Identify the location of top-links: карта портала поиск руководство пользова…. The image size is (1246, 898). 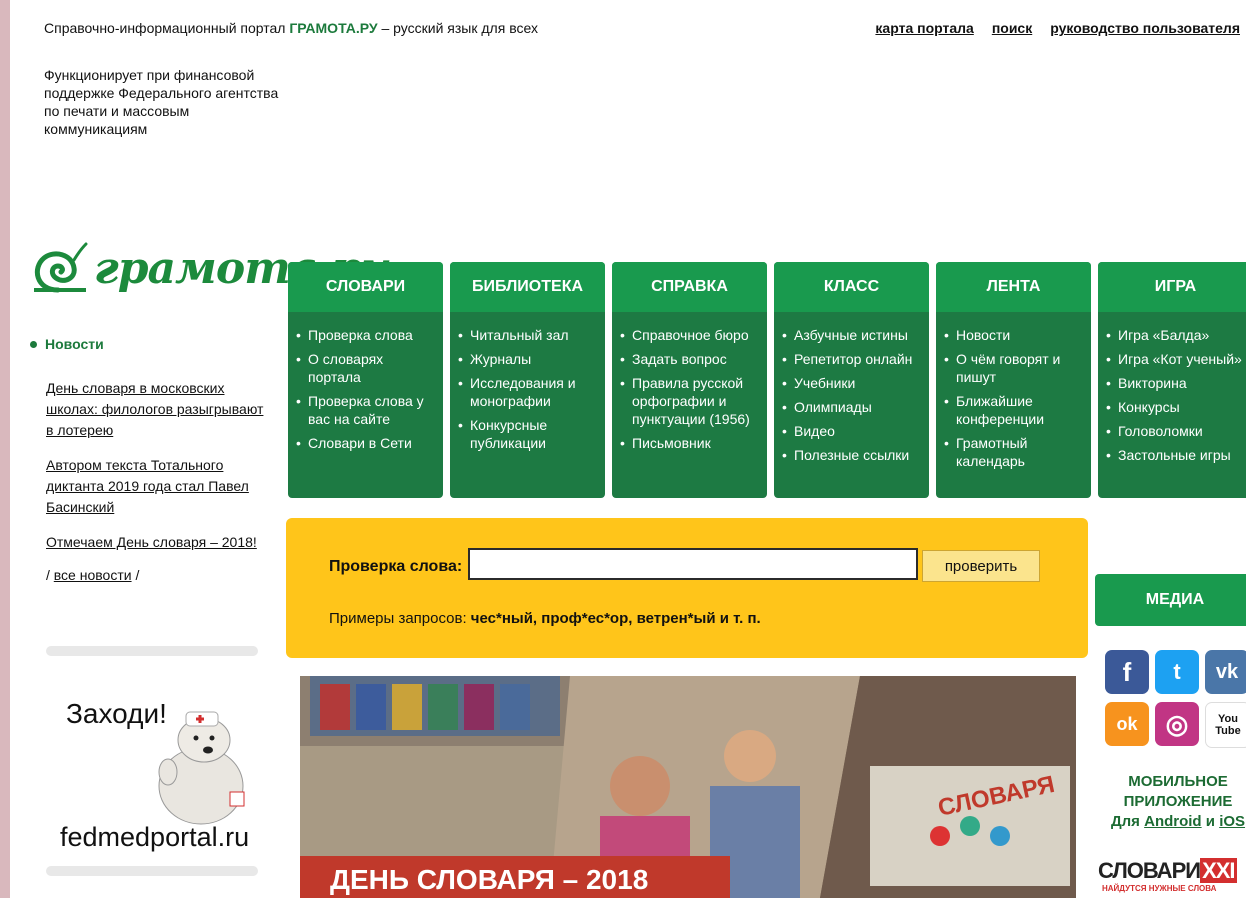
(1057, 28).